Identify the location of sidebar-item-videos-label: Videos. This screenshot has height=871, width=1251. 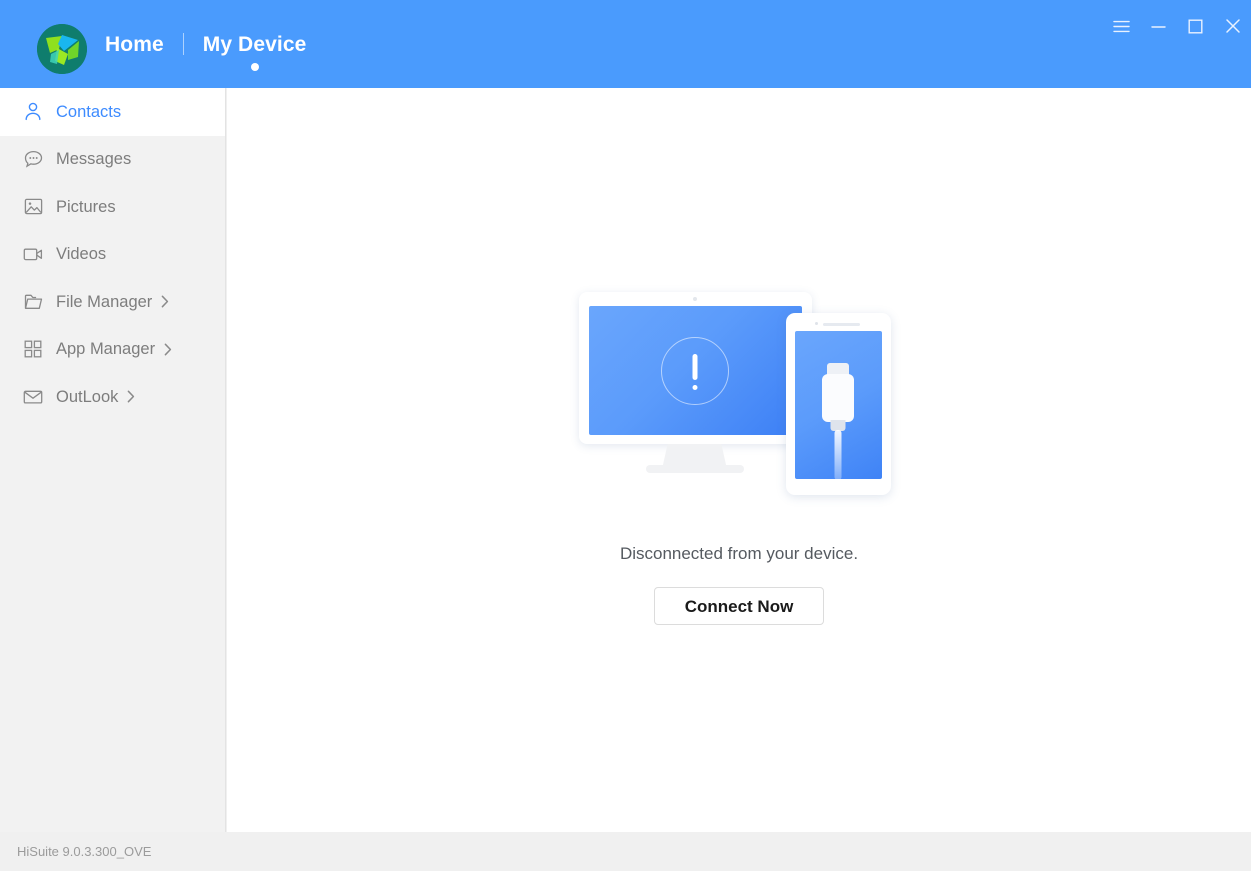
(81, 254).